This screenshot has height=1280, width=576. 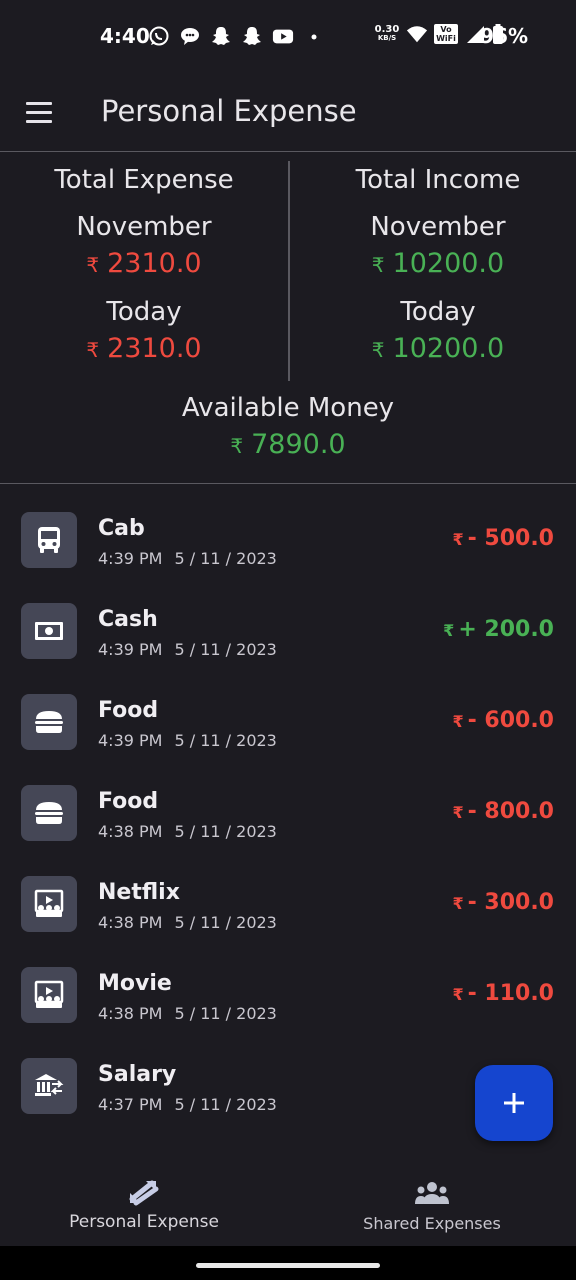 I want to click on nav-personal-expense: Personal Expense, so click(x=144, y=1203).